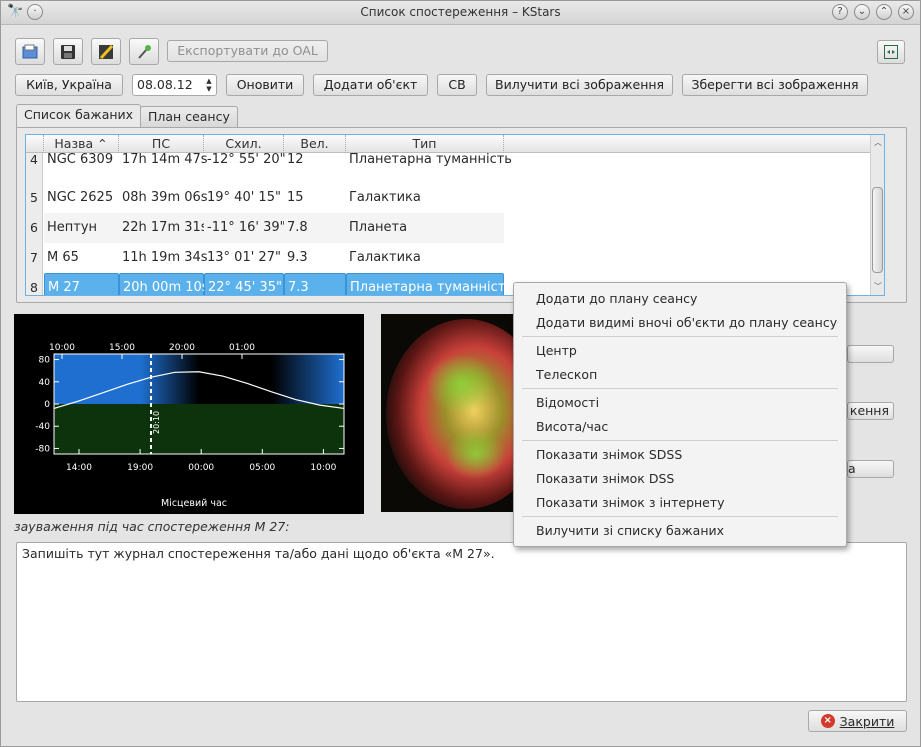 The width and height of the screenshot is (921, 747). What do you see at coordinates (630, 530) in the screenshot?
I see `menu-item-remove-from-wishlist: Вилучити зі списку бажаних` at bounding box center [630, 530].